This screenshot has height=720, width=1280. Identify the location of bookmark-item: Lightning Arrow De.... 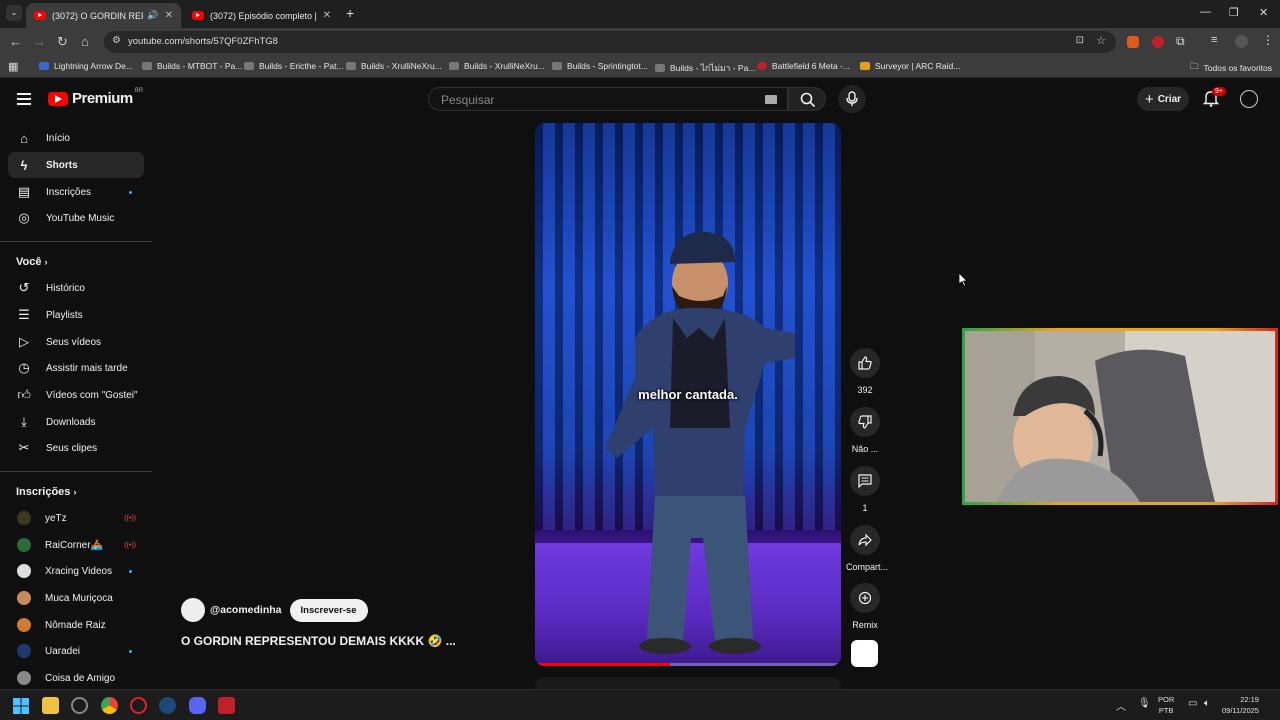
(86, 66).